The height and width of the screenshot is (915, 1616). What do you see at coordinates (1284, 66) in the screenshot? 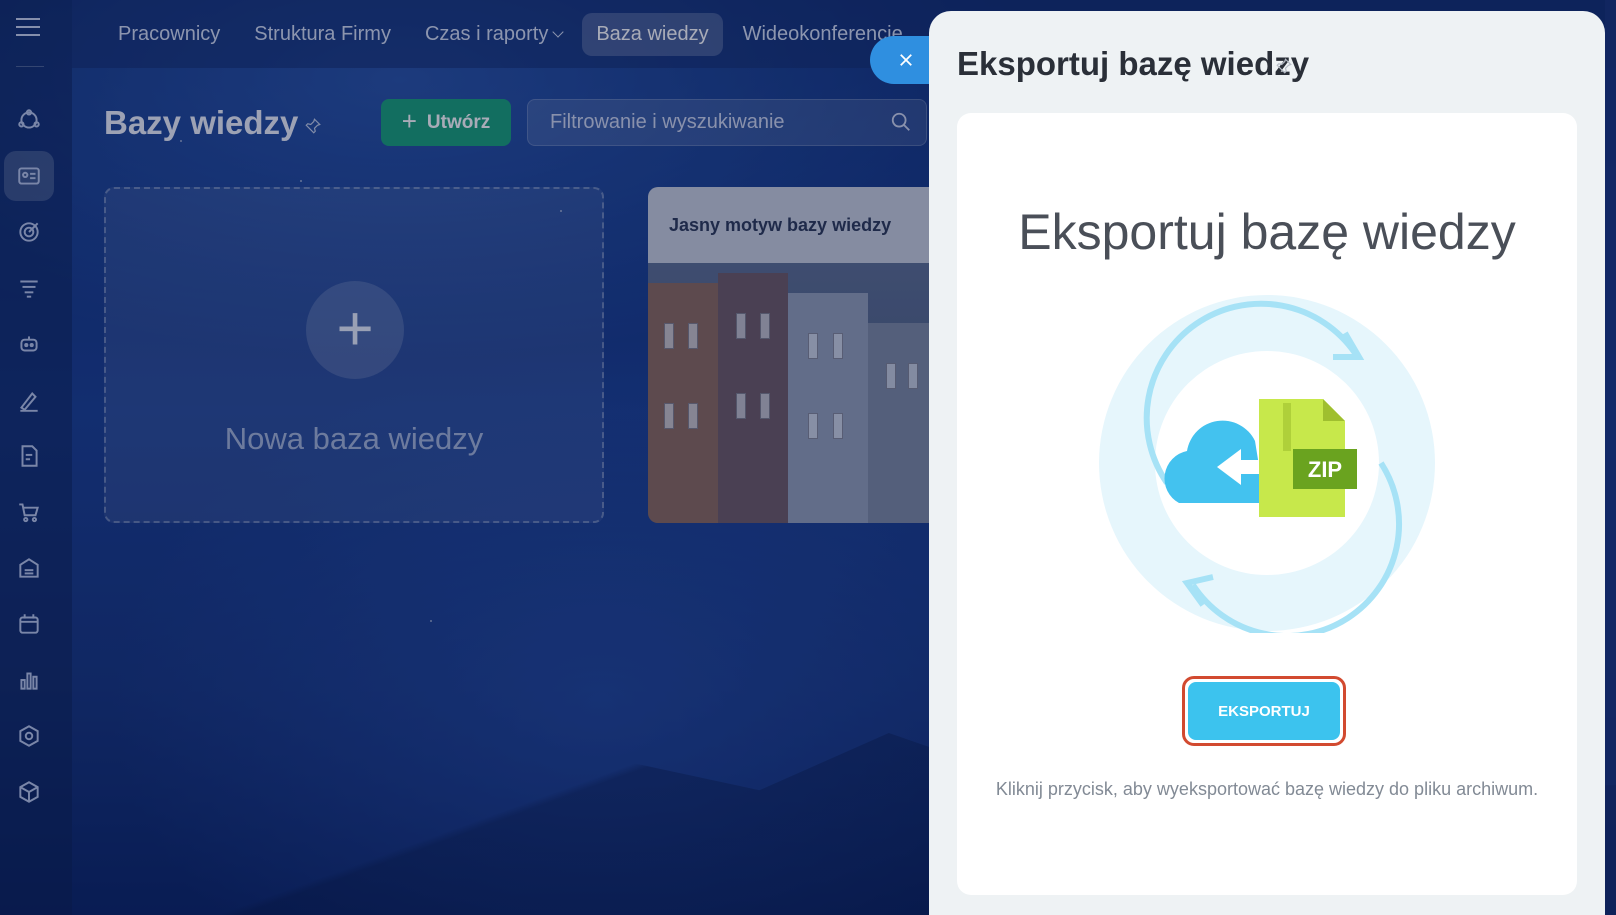
I see `pin-icon` at bounding box center [1284, 66].